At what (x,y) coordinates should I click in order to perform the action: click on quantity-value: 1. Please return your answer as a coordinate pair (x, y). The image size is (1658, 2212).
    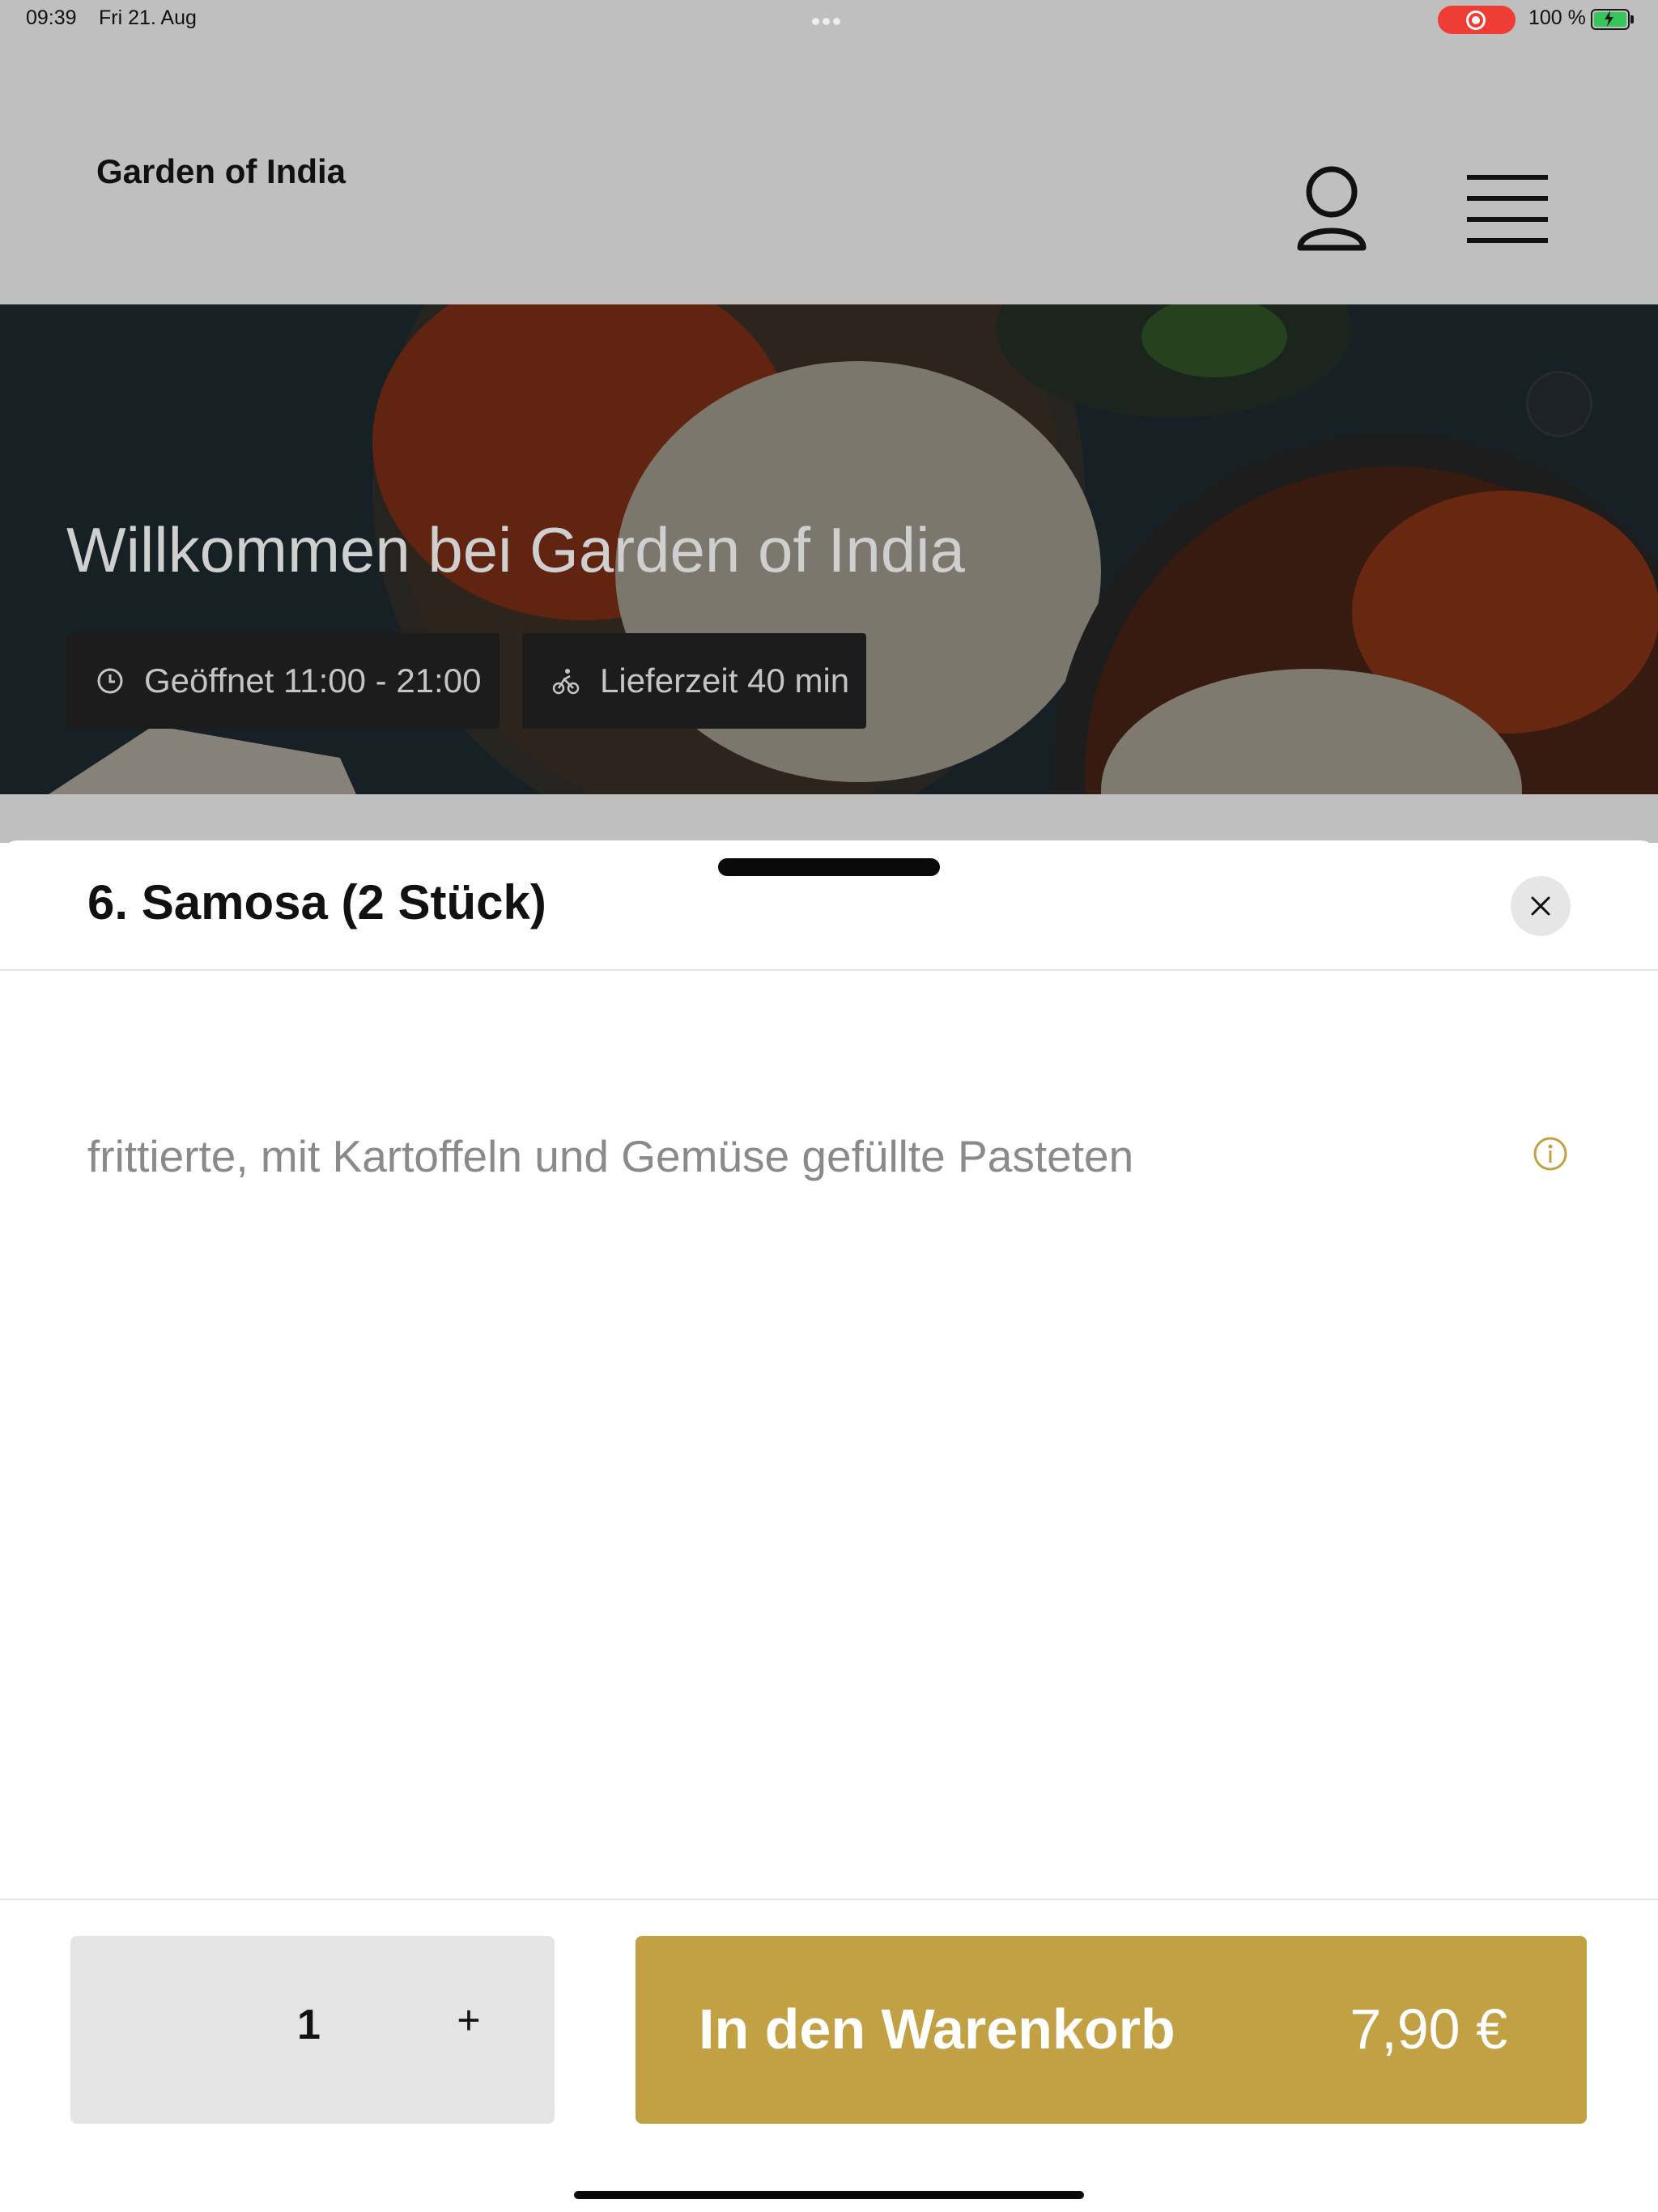
    Looking at the image, I should click on (309, 2025).